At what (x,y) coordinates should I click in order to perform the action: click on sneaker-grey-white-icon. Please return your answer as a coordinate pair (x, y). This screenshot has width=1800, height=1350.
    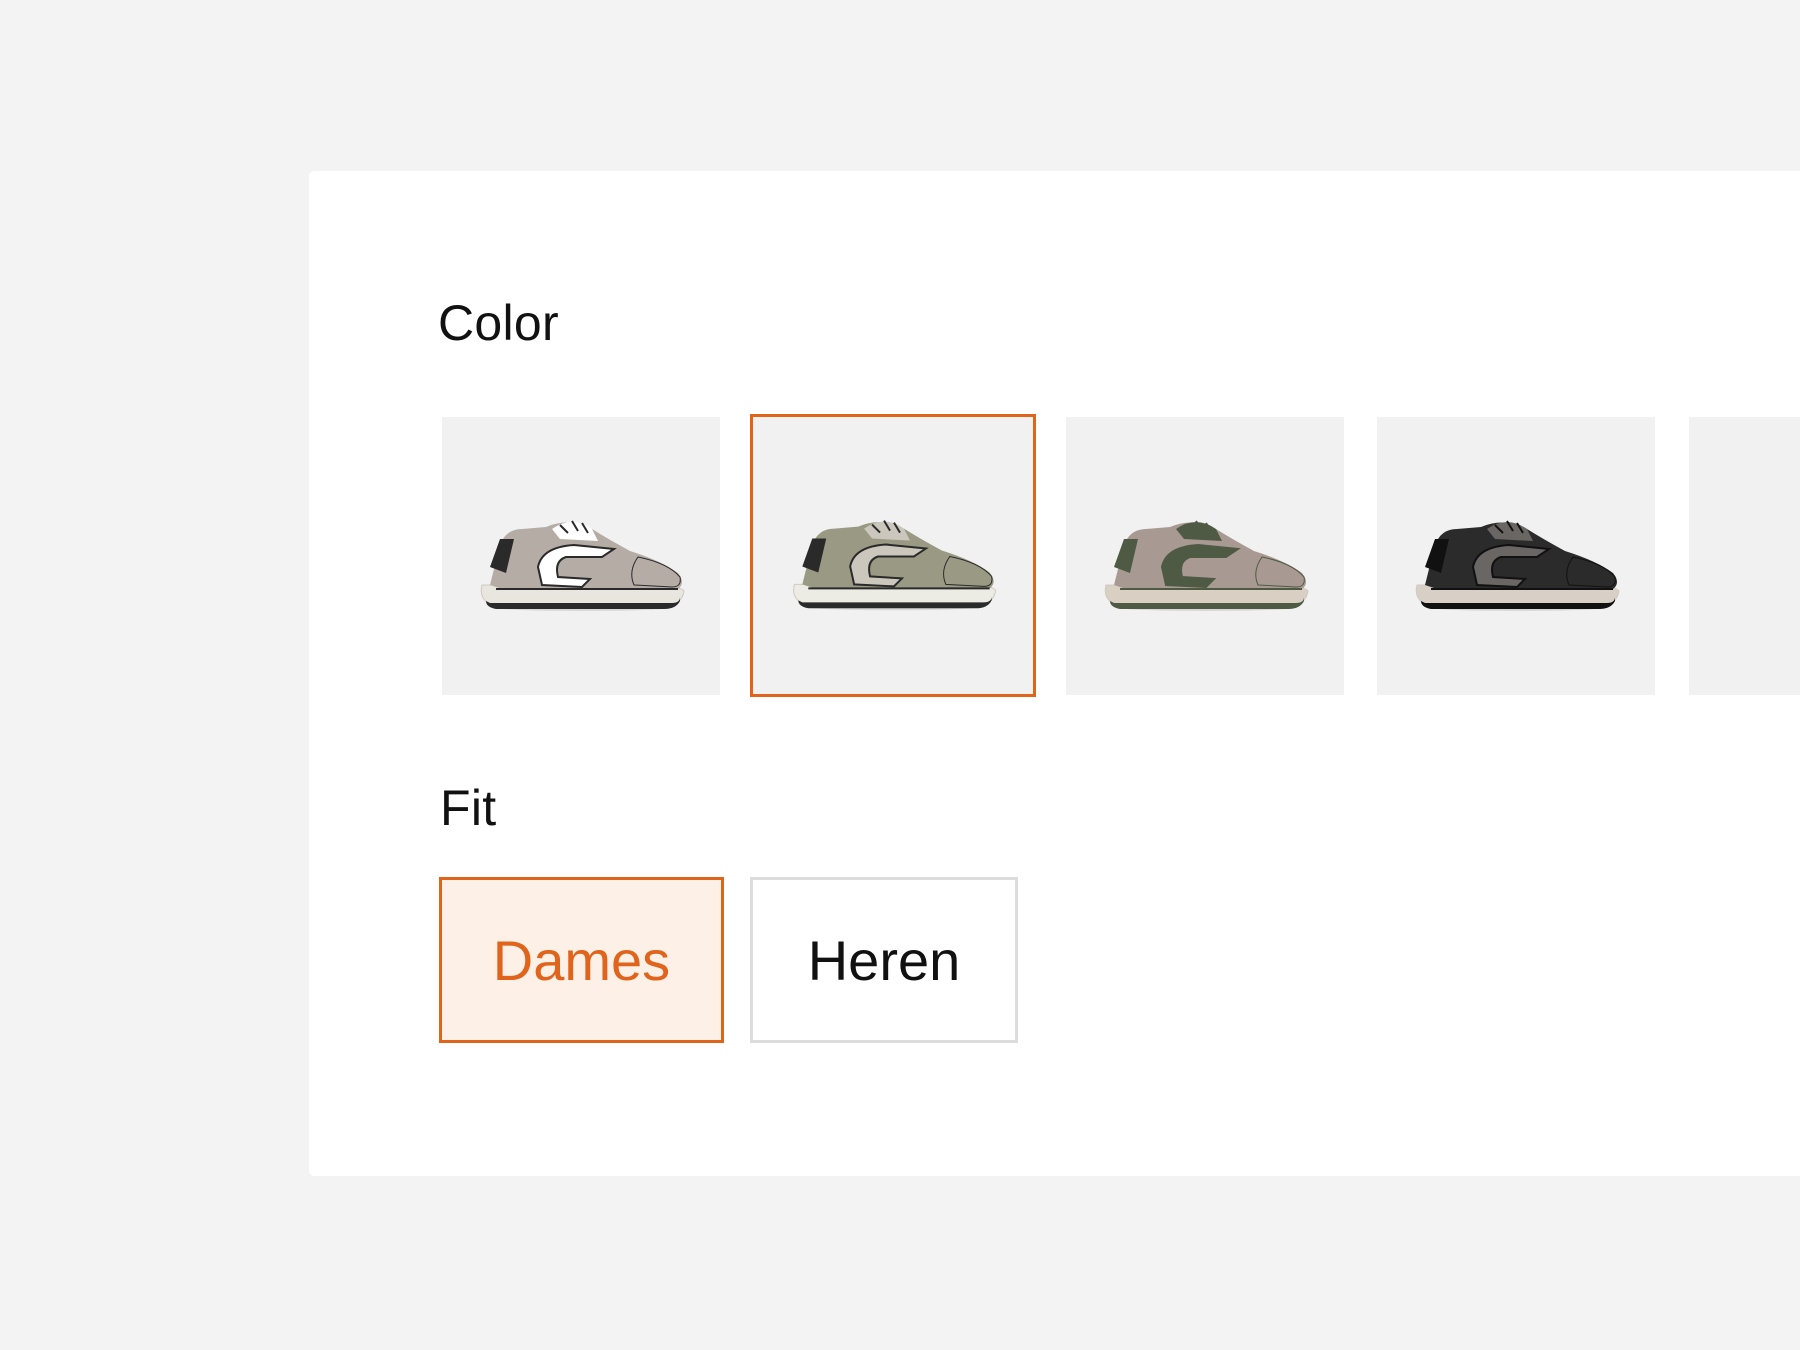
    Looking at the image, I should click on (582, 565).